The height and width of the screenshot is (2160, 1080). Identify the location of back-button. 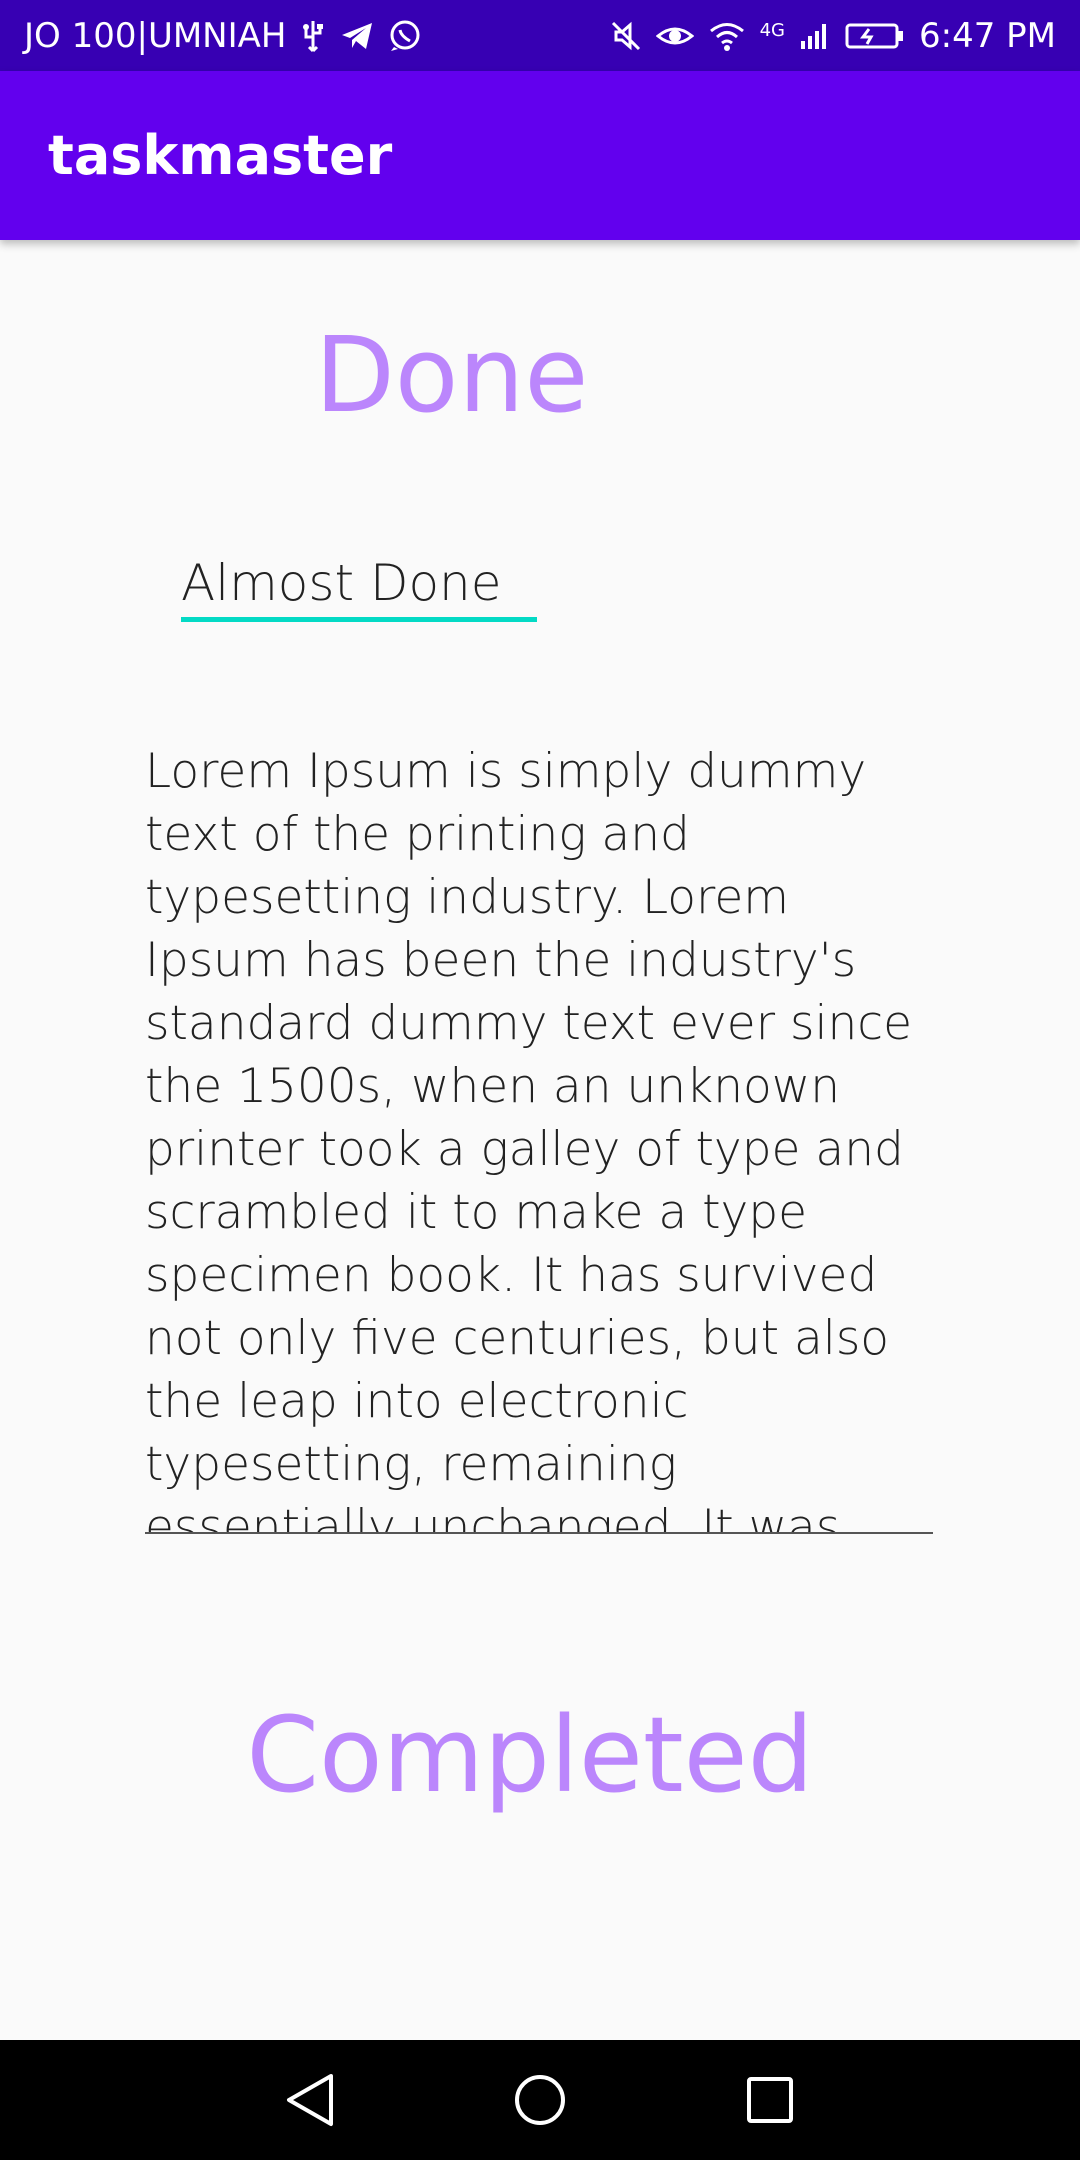
(310, 2100).